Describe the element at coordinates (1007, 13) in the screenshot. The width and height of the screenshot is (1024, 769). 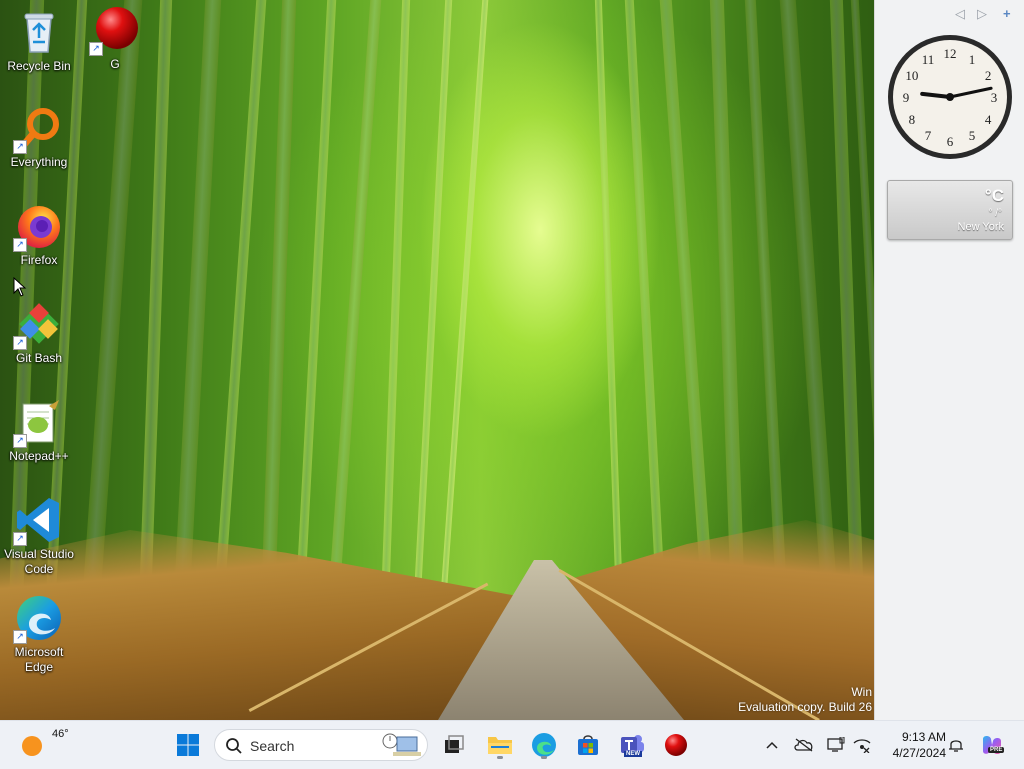
I see `add-gadget-icon: +` at that location.